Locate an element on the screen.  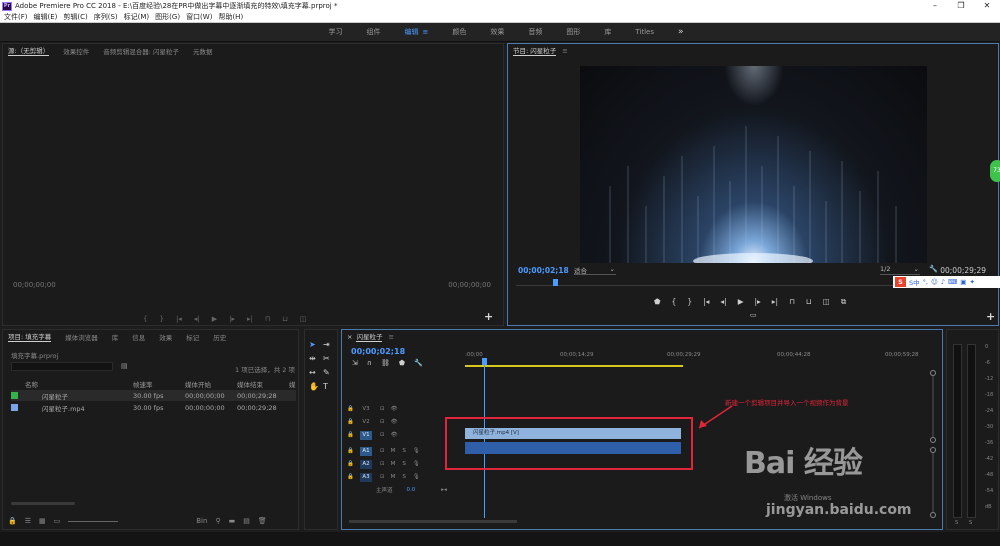
ime-toolbar: S S中 °, ☺ ♪ ⌨ ▣ ✦ is located at coordinates (946, 282).